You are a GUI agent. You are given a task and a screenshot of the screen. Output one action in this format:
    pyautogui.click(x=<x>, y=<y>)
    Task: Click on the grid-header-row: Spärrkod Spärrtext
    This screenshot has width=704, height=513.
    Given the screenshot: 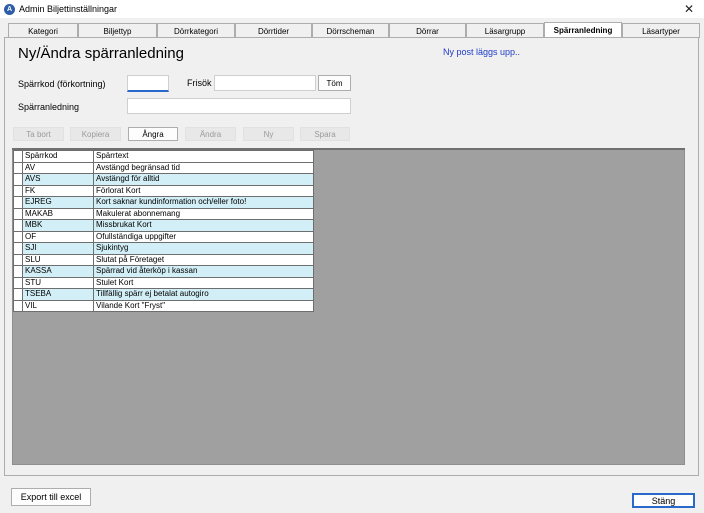 What is the action you would take?
    pyautogui.click(x=163, y=156)
    